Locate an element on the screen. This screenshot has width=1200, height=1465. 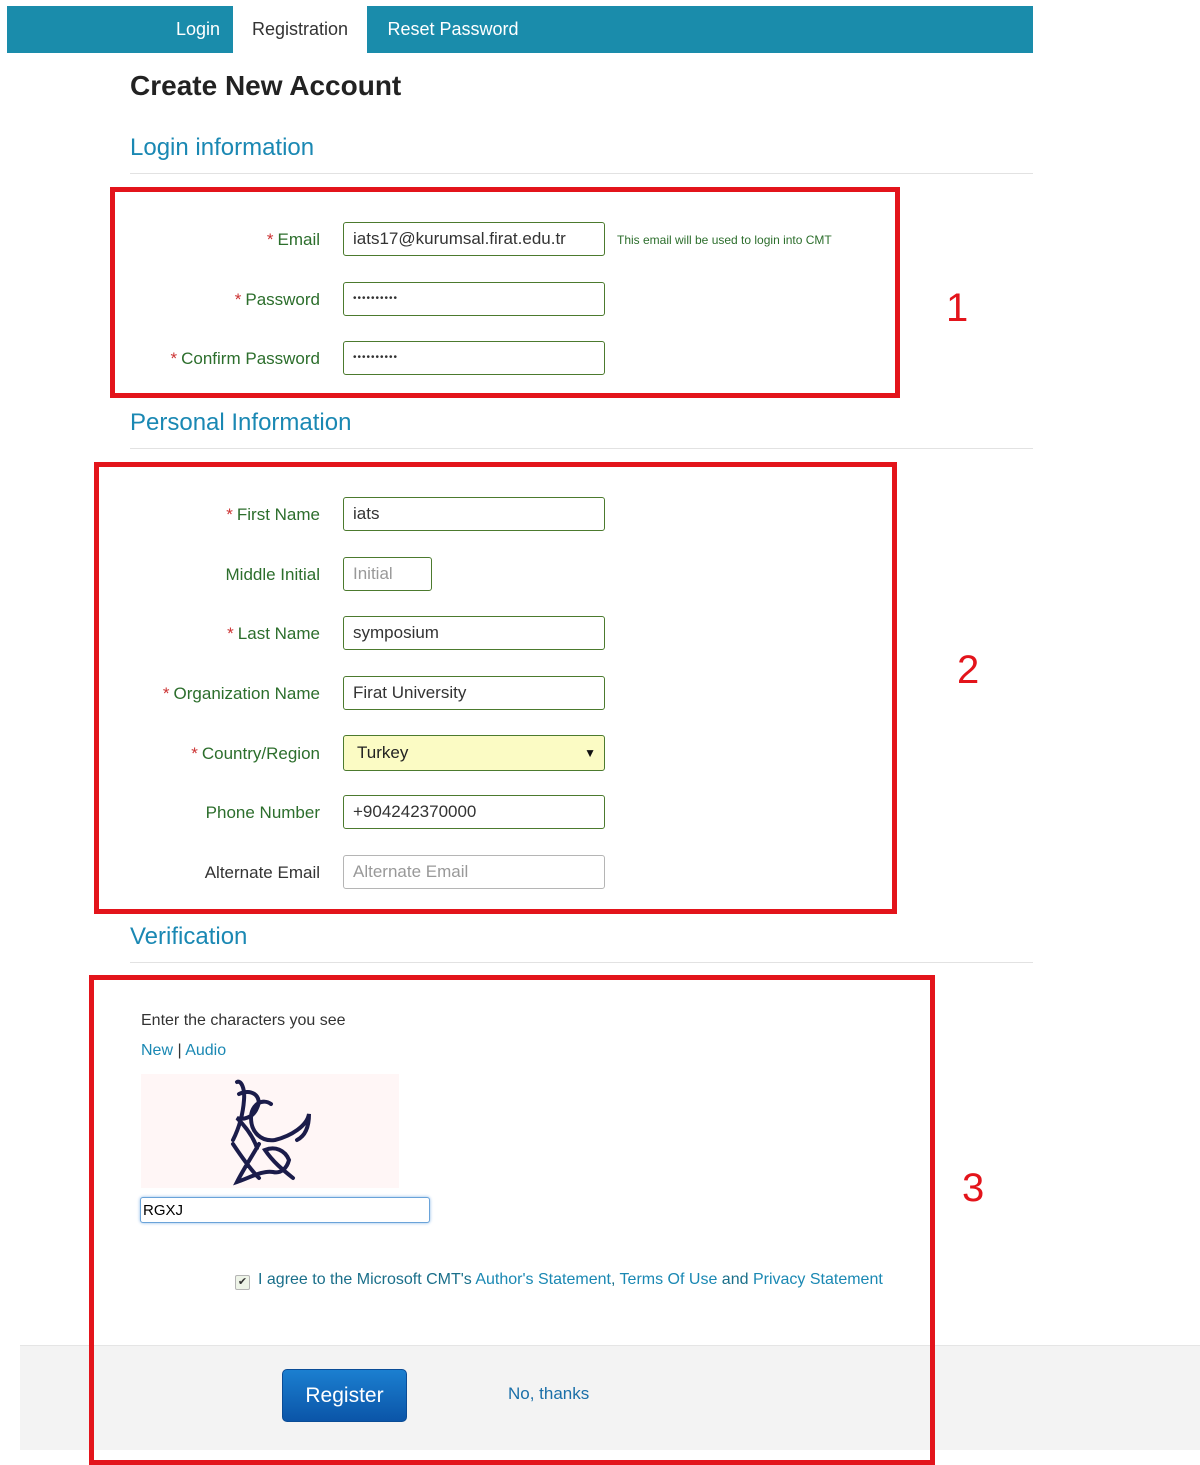
section-title-login: Login information is located at coordinates (222, 147).